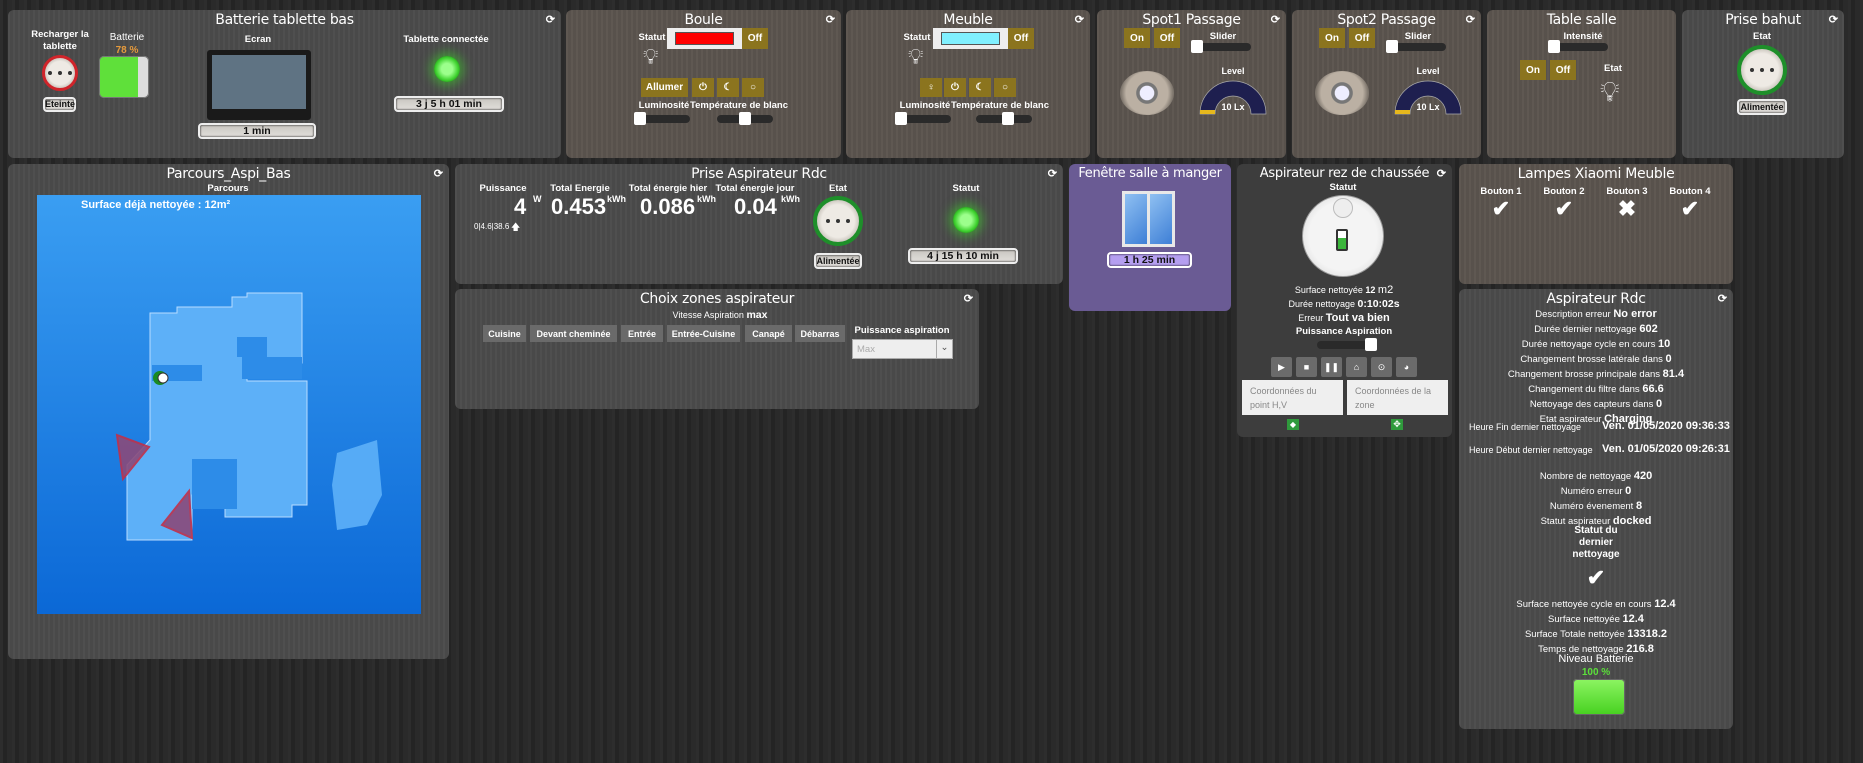  I want to click on info-label: Changement brosse latérale dans, so click(1591, 359).